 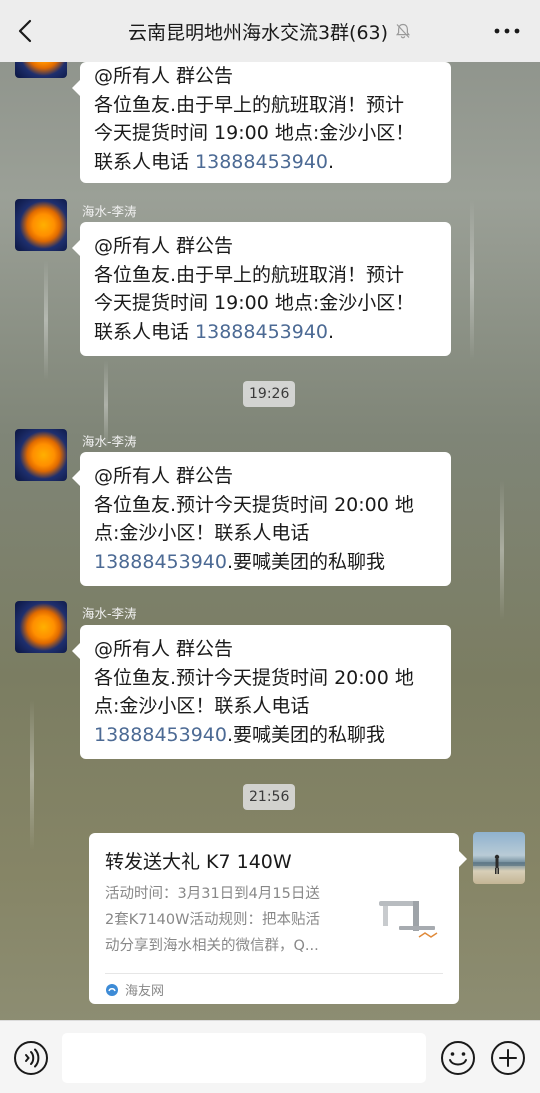 What do you see at coordinates (403, 31) in the screenshot?
I see `bell-off-icon` at bounding box center [403, 31].